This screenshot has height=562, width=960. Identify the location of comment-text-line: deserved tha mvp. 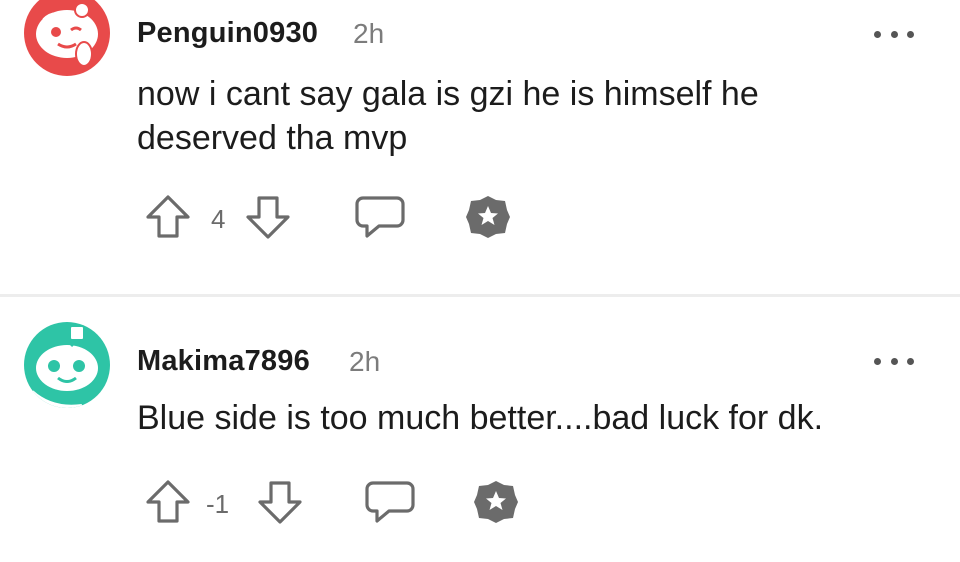
(272, 138).